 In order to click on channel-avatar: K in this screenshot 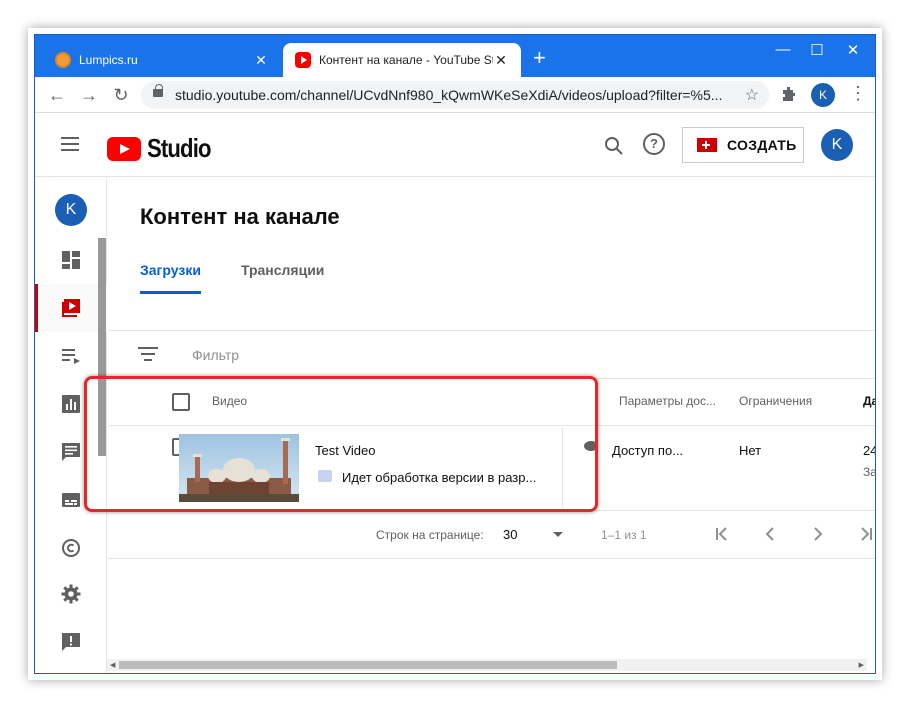, I will do `click(71, 210)`.